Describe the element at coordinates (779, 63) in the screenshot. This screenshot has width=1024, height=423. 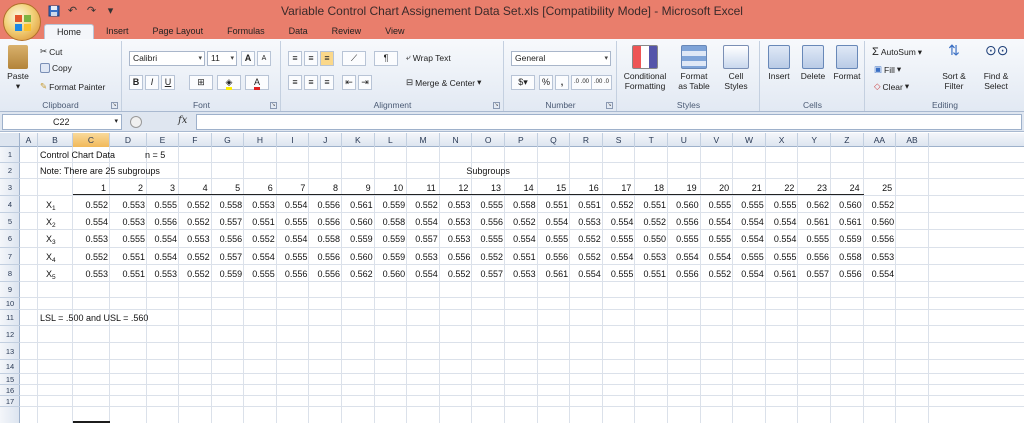
I see `insert-cells-button: Insert` at that location.